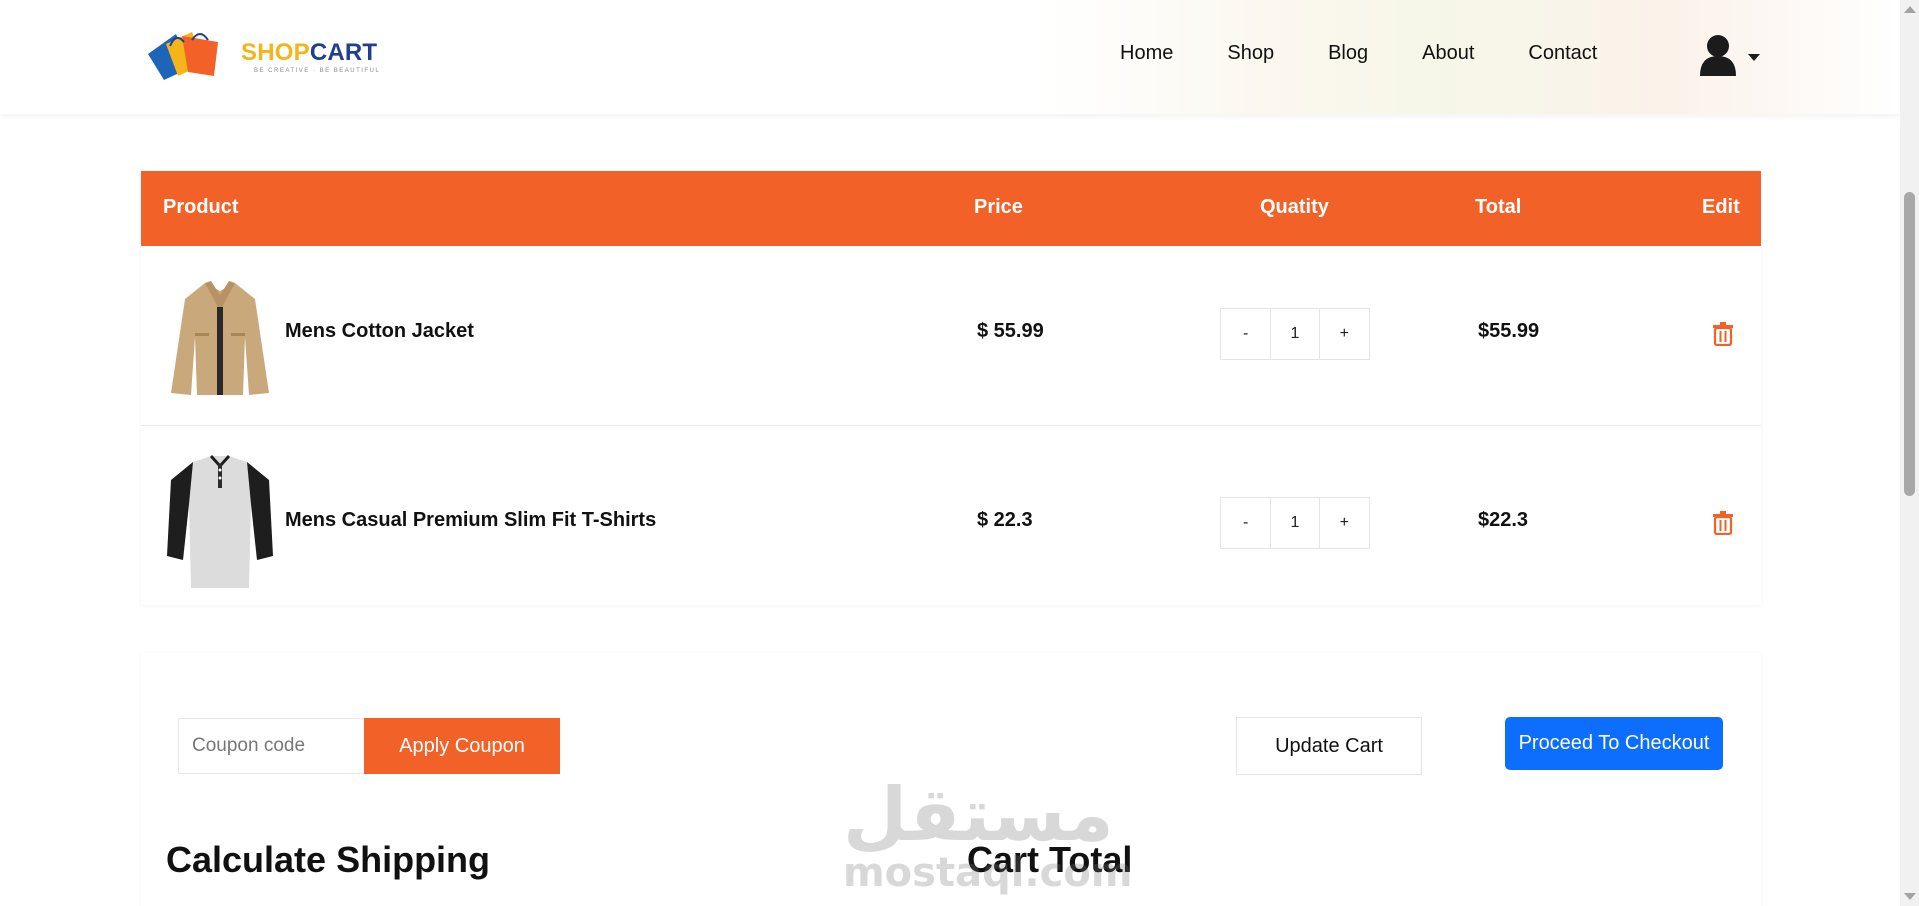  Describe the element at coordinates (271, 746) in the screenshot. I see `coupon-input` at that location.